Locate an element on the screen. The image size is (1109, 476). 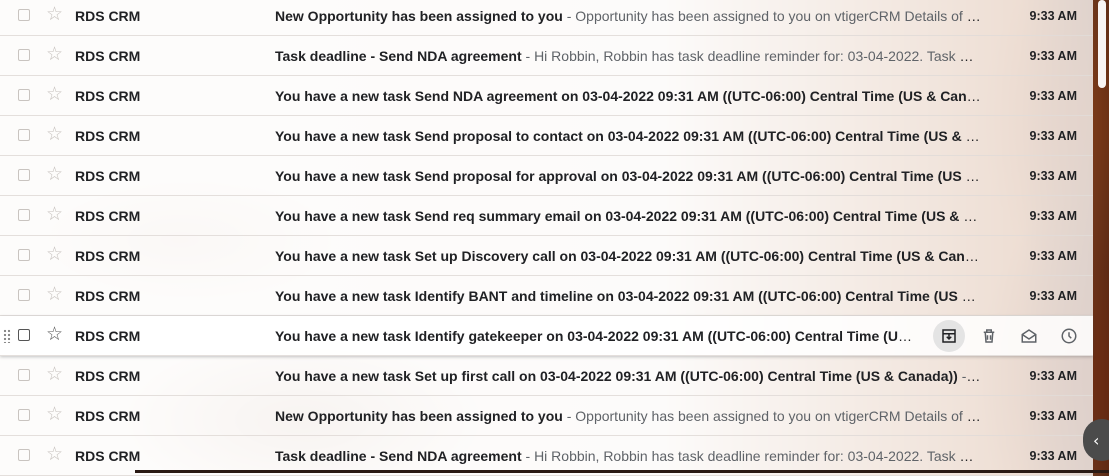
chevron-left-icon: ‹ is located at coordinates (1096, 440).